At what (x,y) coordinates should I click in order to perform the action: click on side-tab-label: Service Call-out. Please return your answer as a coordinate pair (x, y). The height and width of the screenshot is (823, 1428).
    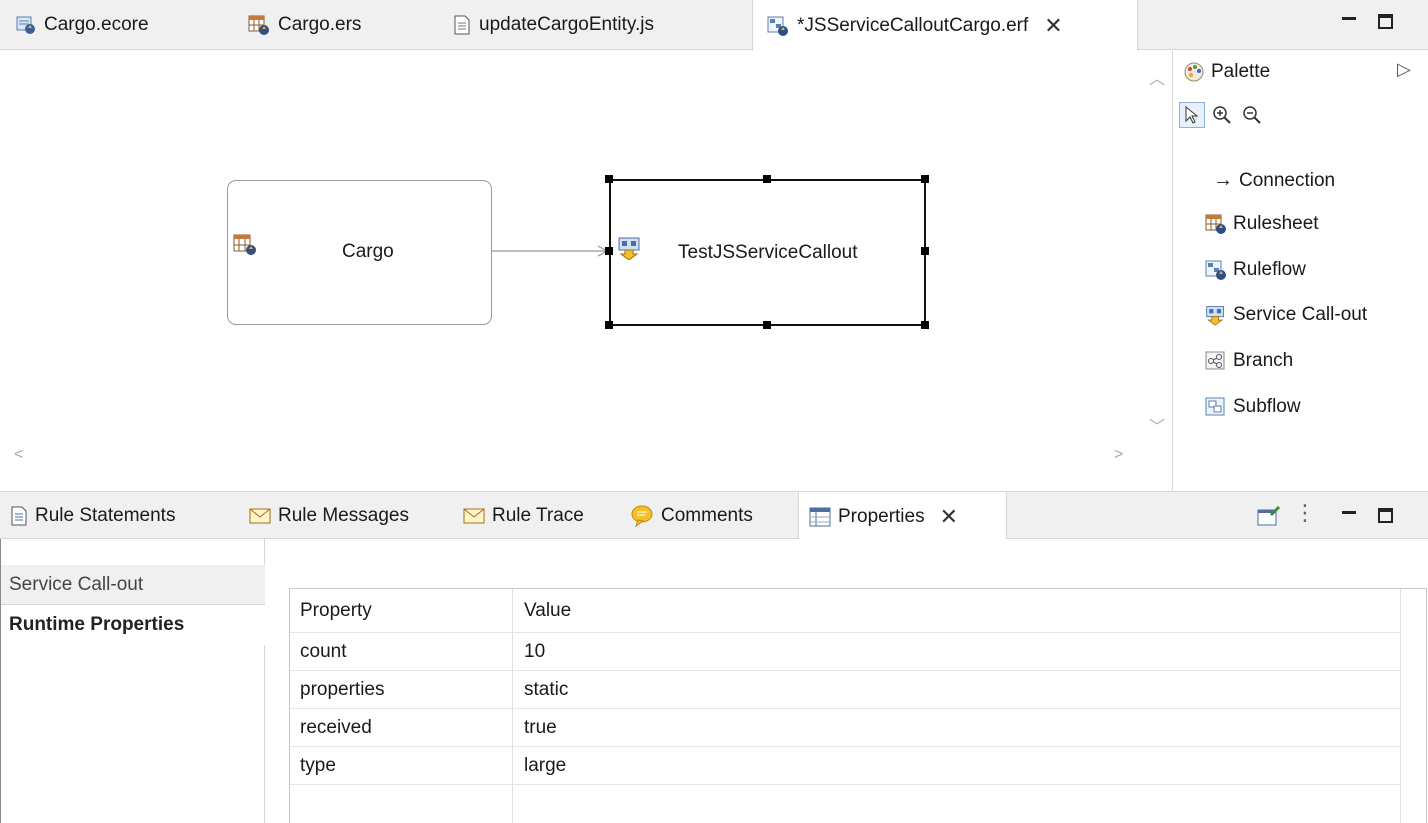
    Looking at the image, I should click on (76, 584).